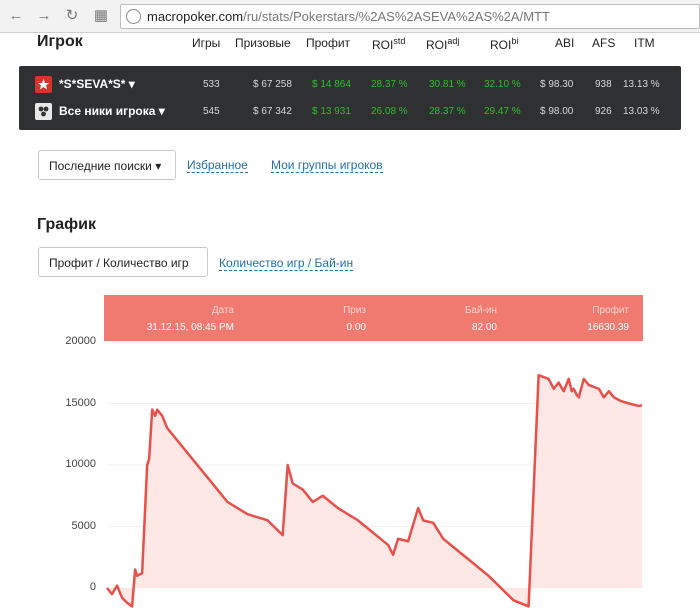 The width and height of the screenshot is (700, 609). Describe the element at coordinates (80, 402) in the screenshot. I see `y-tick-label: 15000` at that location.